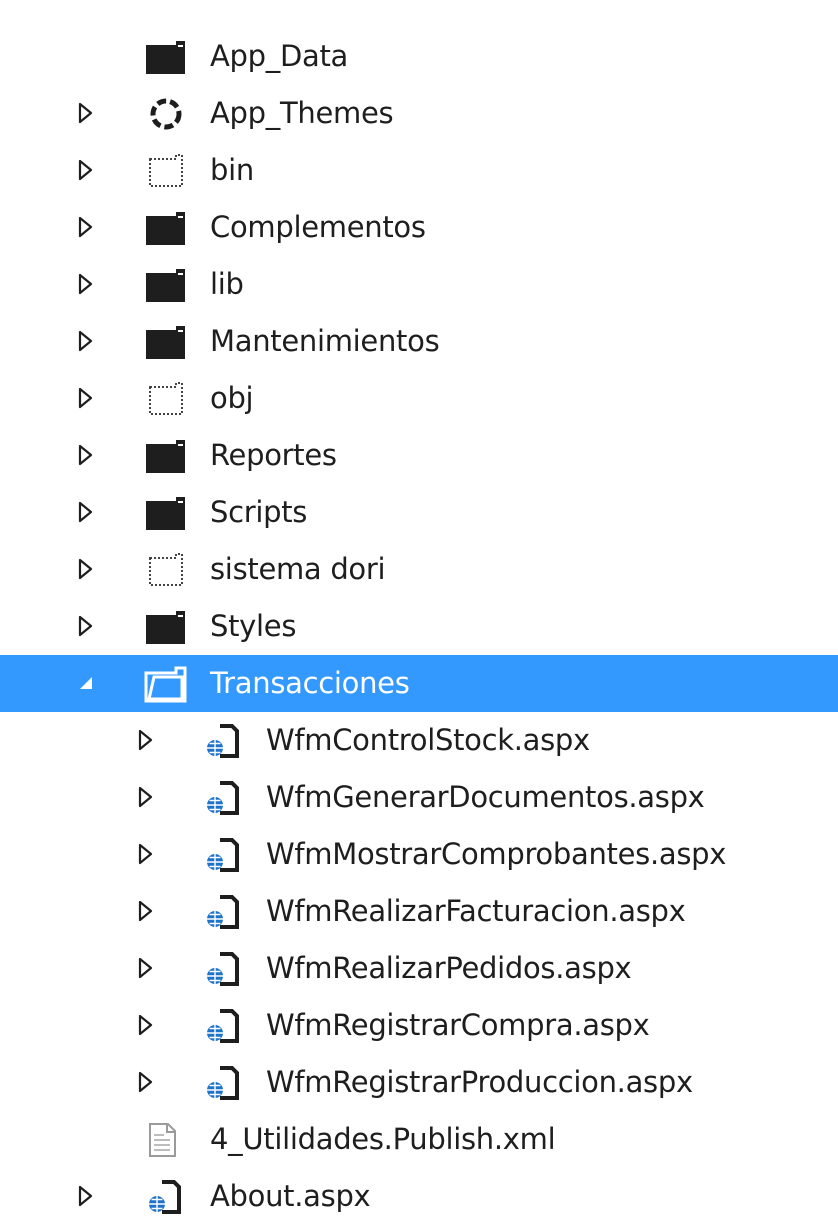 This screenshot has height=1225, width=838. What do you see at coordinates (232, 398) in the screenshot?
I see `tree-item-label: obj` at bounding box center [232, 398].